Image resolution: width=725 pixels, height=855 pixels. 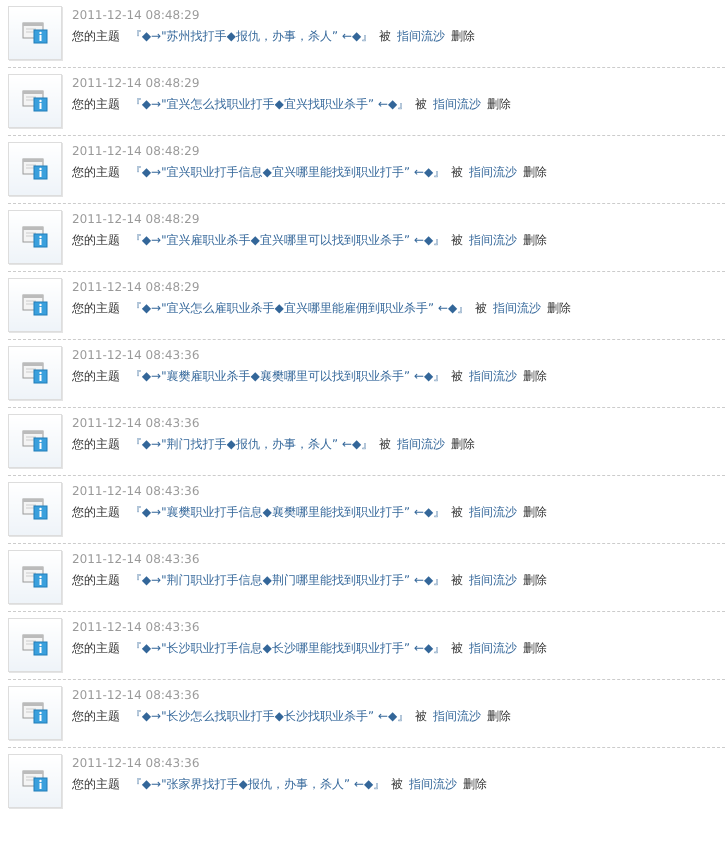 I want to click on topic-link: 『◆→"荆门找打手◆报仇，办事，杀人” ←◆』, so click(x=252, y=444).